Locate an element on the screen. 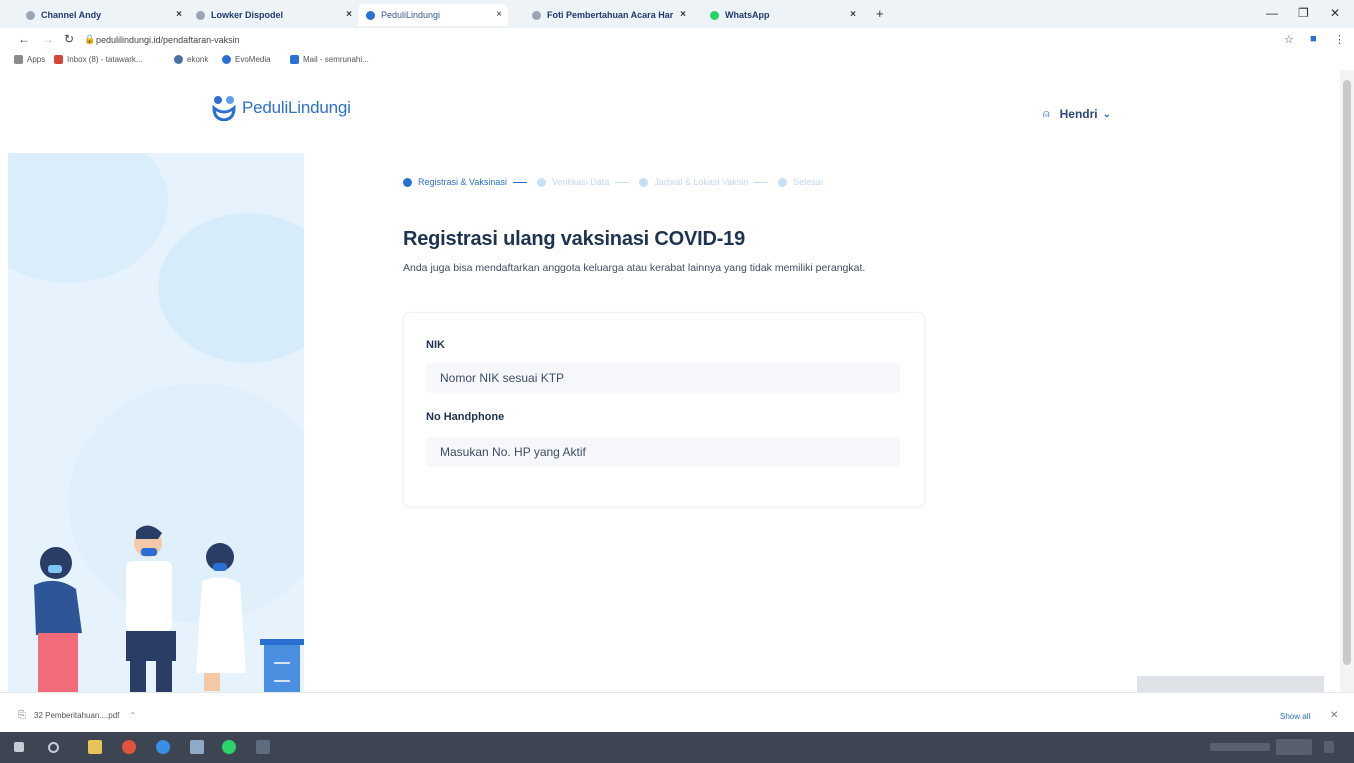  logo-text: PeduliLindungi is located at coordinates (296, 107).